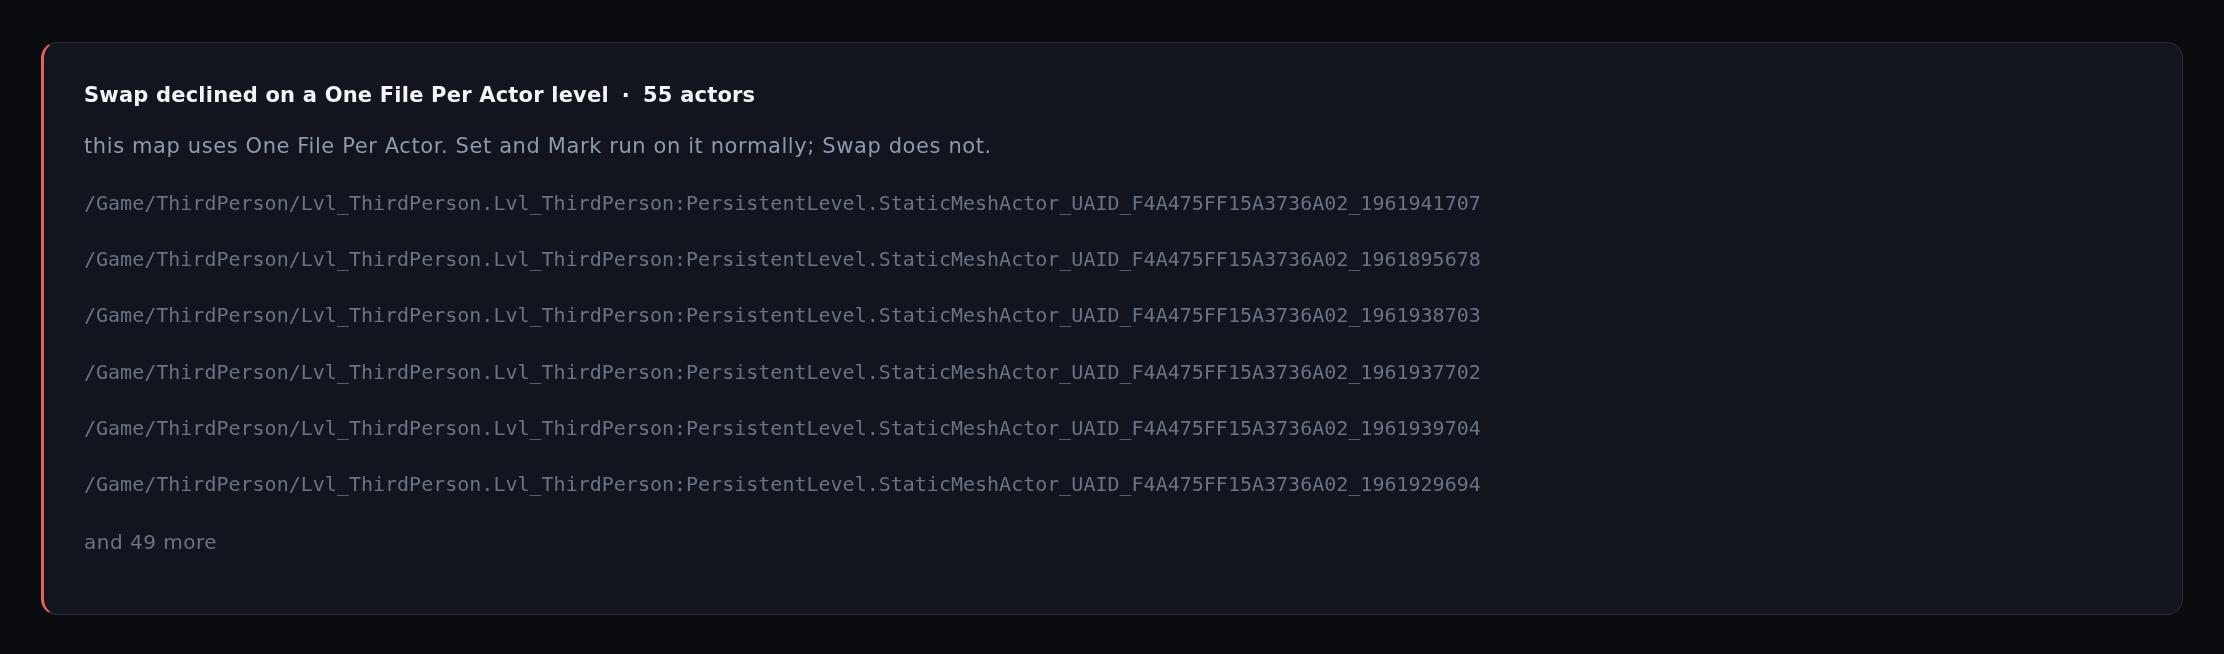 The height and width of the screenshot is (654, 2224). I want to click on actor-path: /Game/ThirdPerson/Lvl_ThirdPerson.Lvl_ThirdPerson:PersistentLevel.StaticMeshActor_UAID_F4A475FF15A3736A02_1961937702, so click(782, 372).